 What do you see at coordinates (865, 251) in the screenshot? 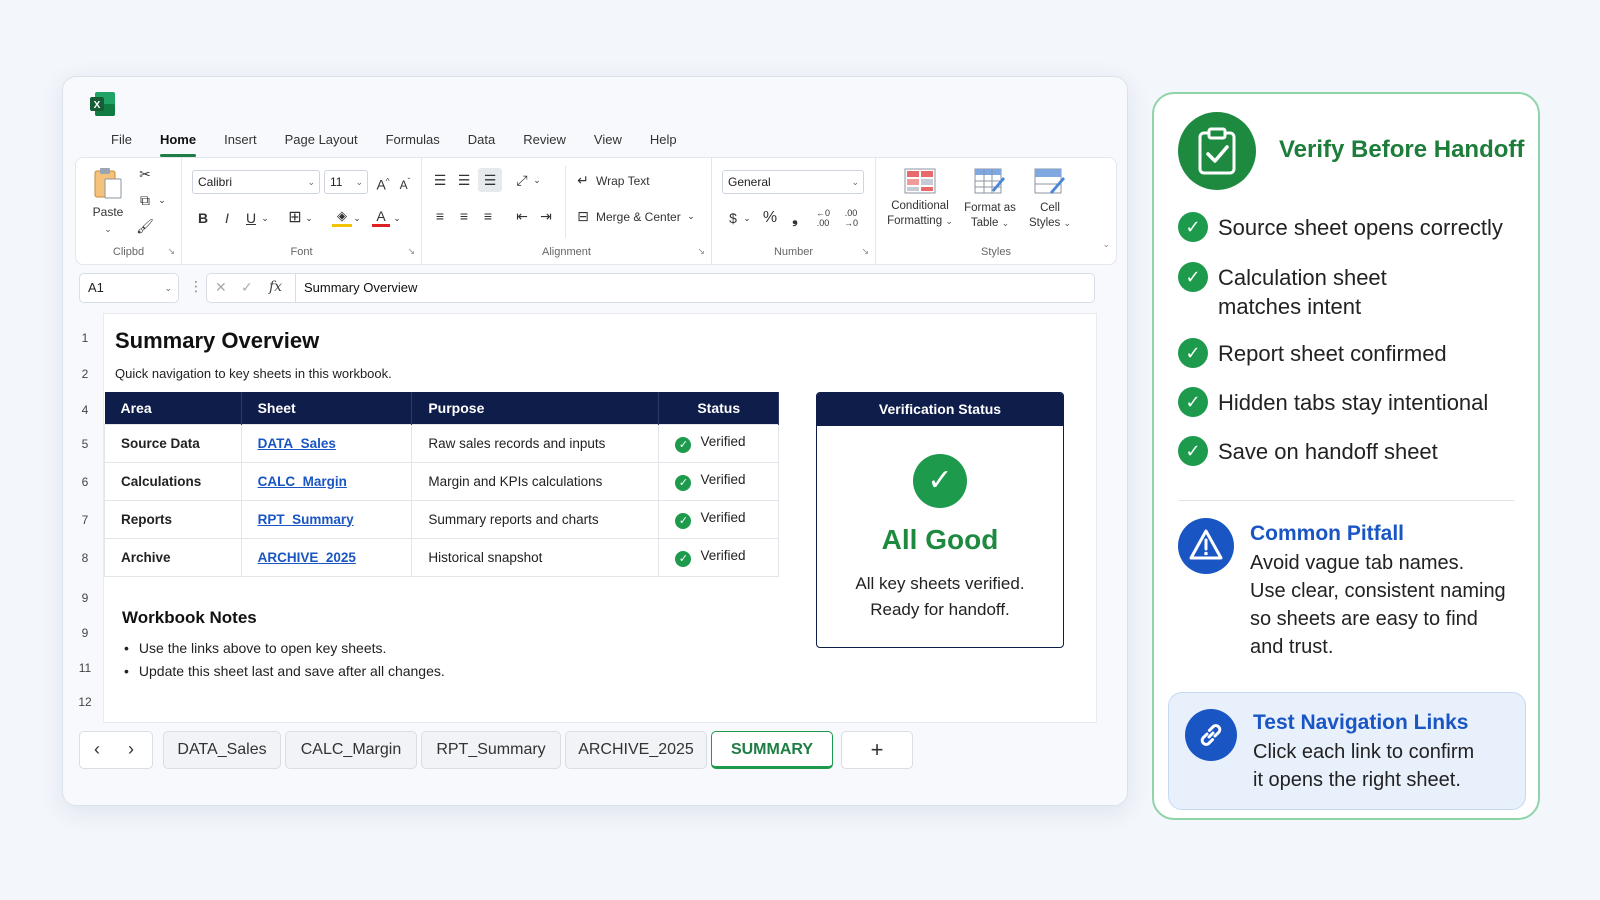
I see `number-launcher-icon: ↘` at bounding box center [865, 251].